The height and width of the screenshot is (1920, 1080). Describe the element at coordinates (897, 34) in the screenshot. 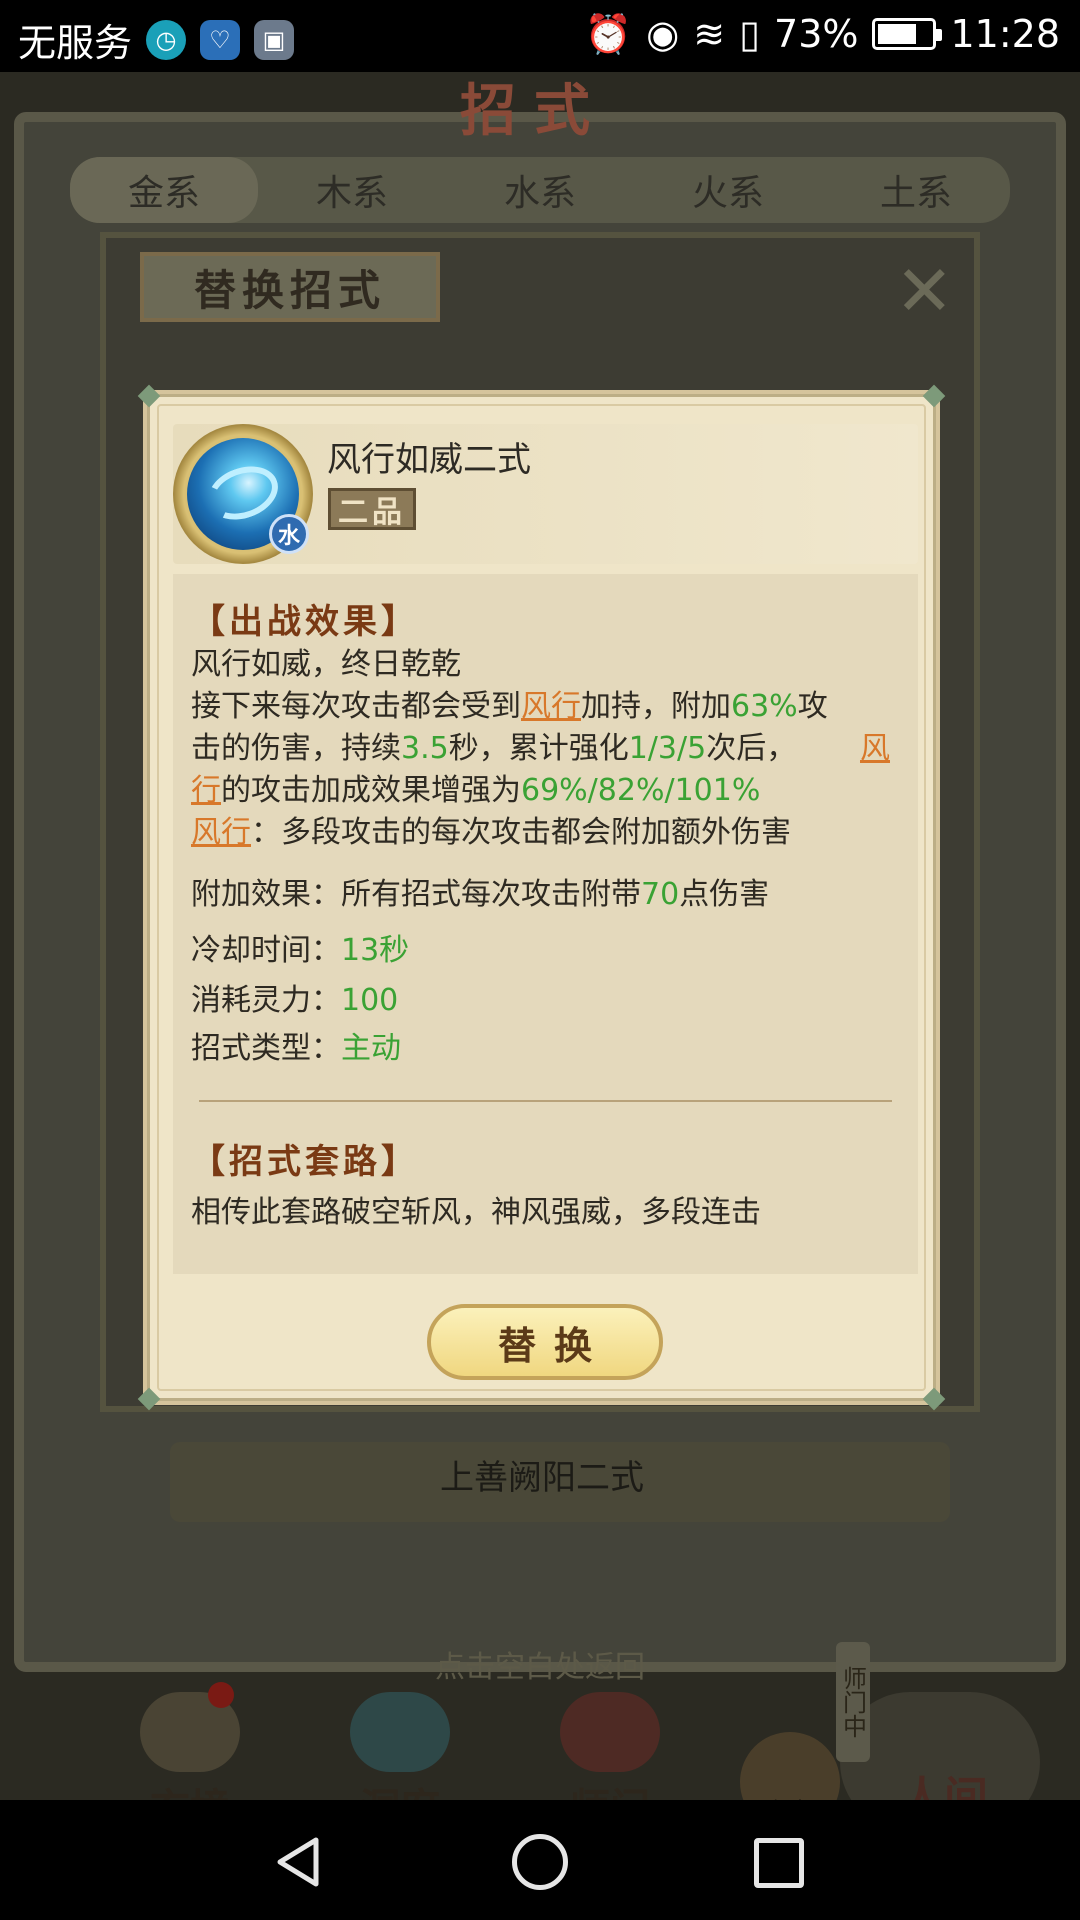

I see `battery-level` at that location.